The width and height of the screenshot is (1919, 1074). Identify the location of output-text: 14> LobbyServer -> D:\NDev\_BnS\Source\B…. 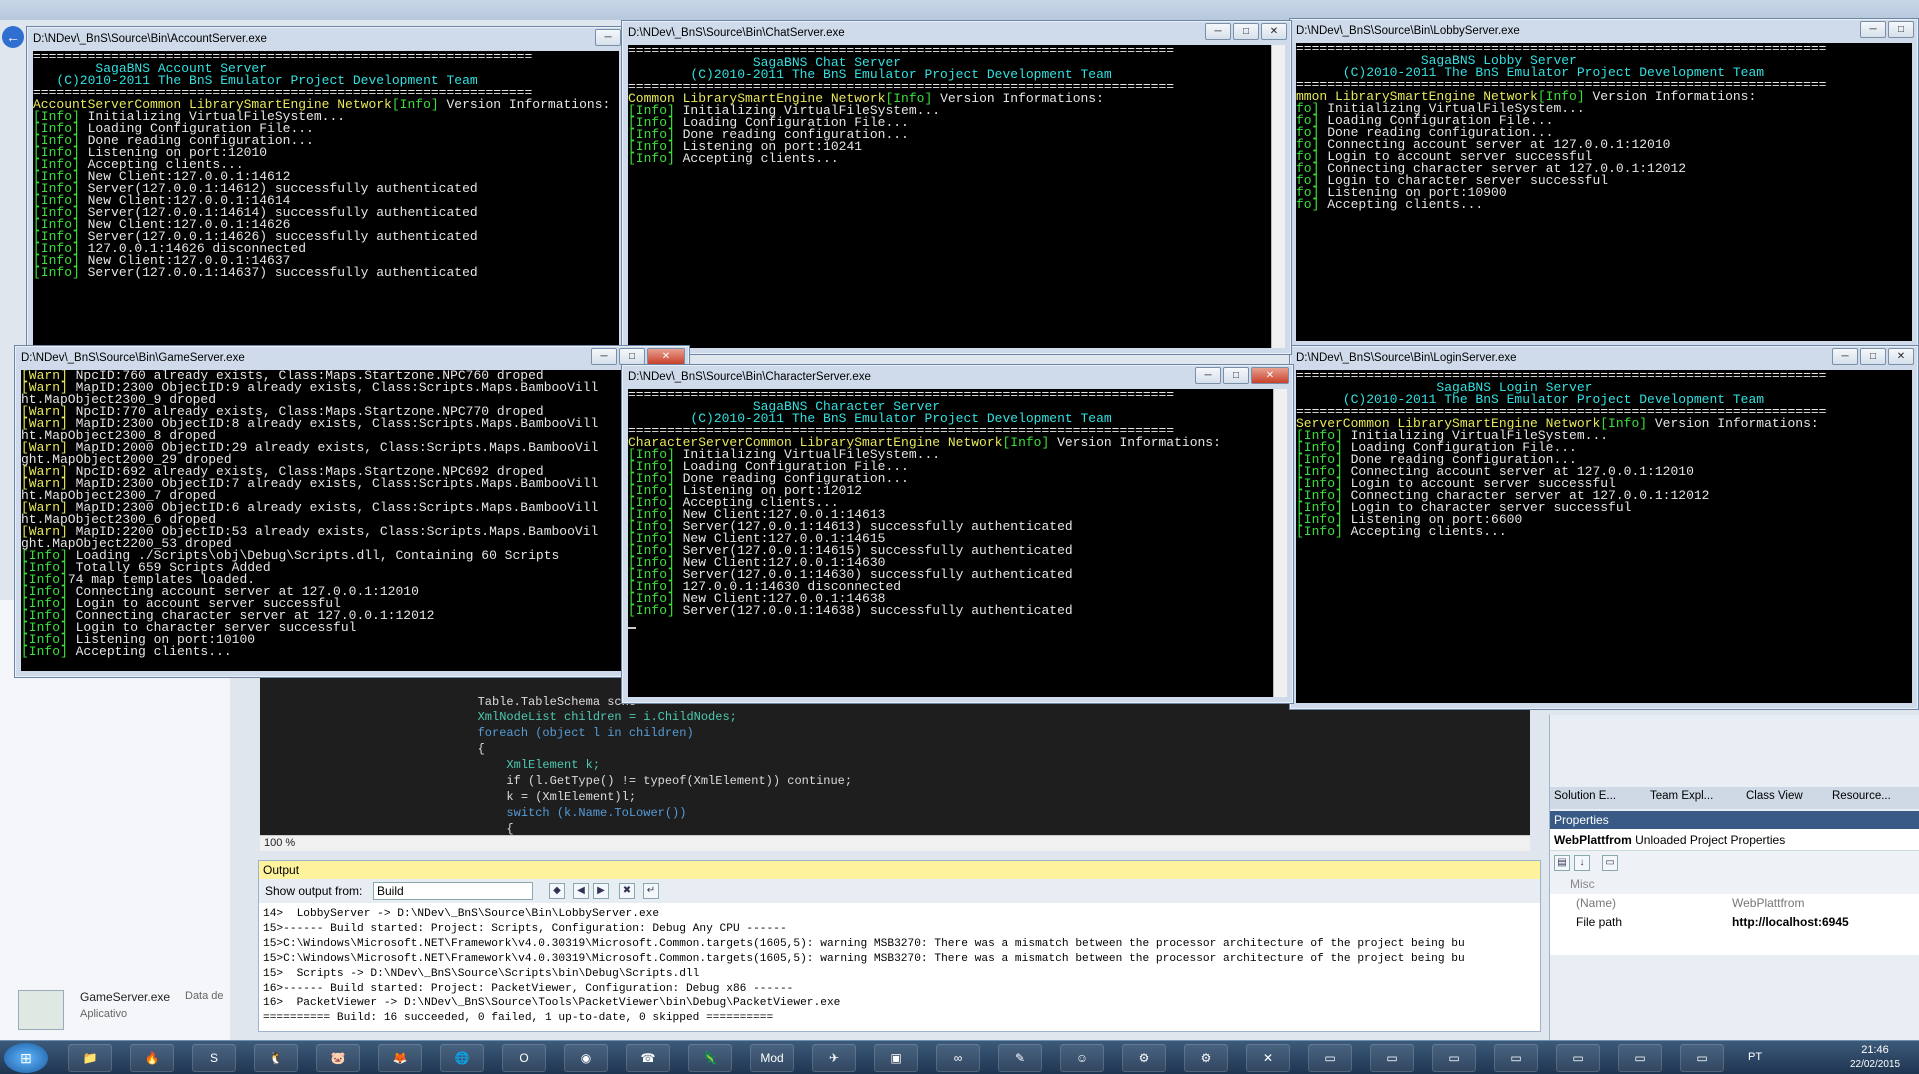
(893, 966).